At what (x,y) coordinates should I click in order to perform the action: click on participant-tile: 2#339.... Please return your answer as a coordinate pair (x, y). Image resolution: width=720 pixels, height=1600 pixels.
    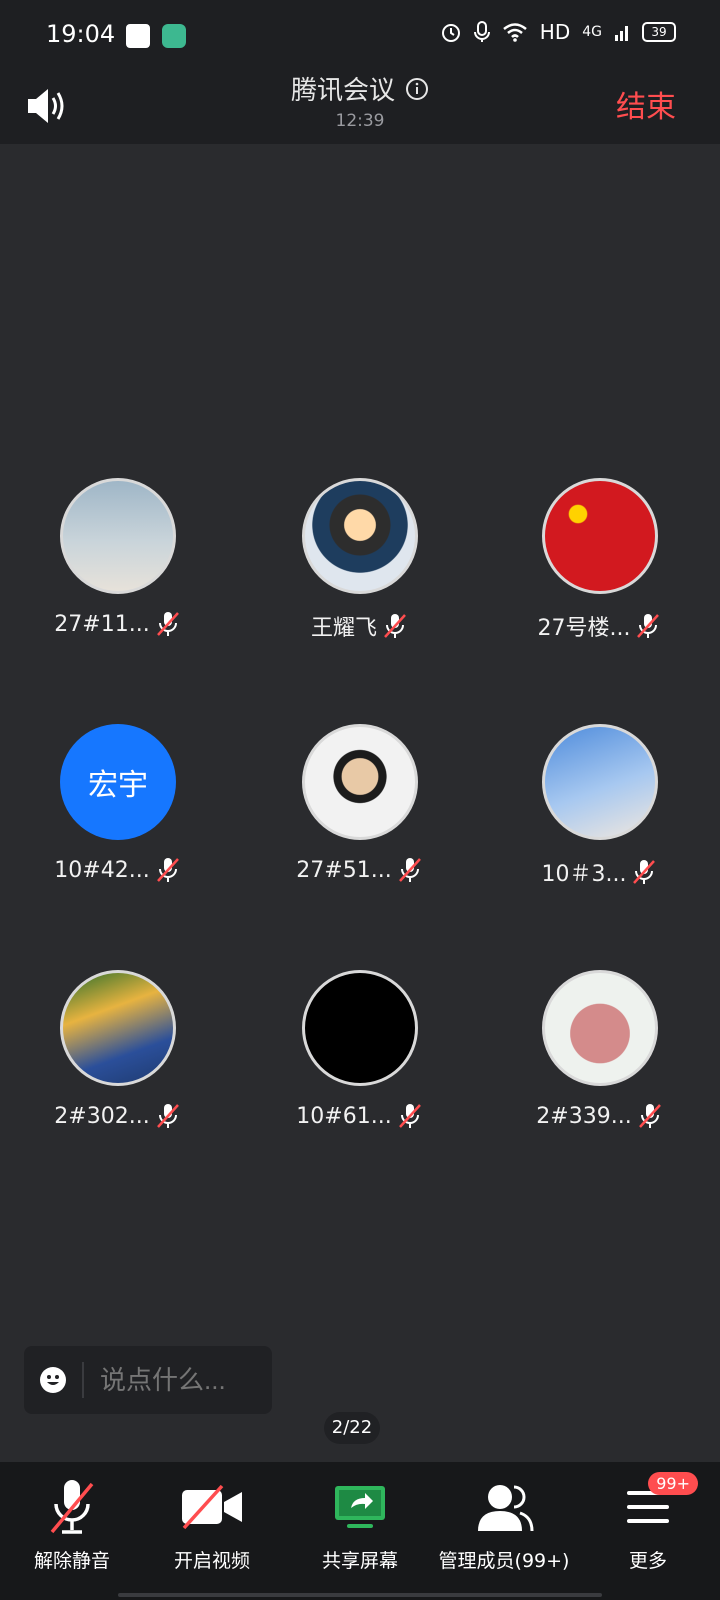
    Looking at the image, I should click on (600, 1050).